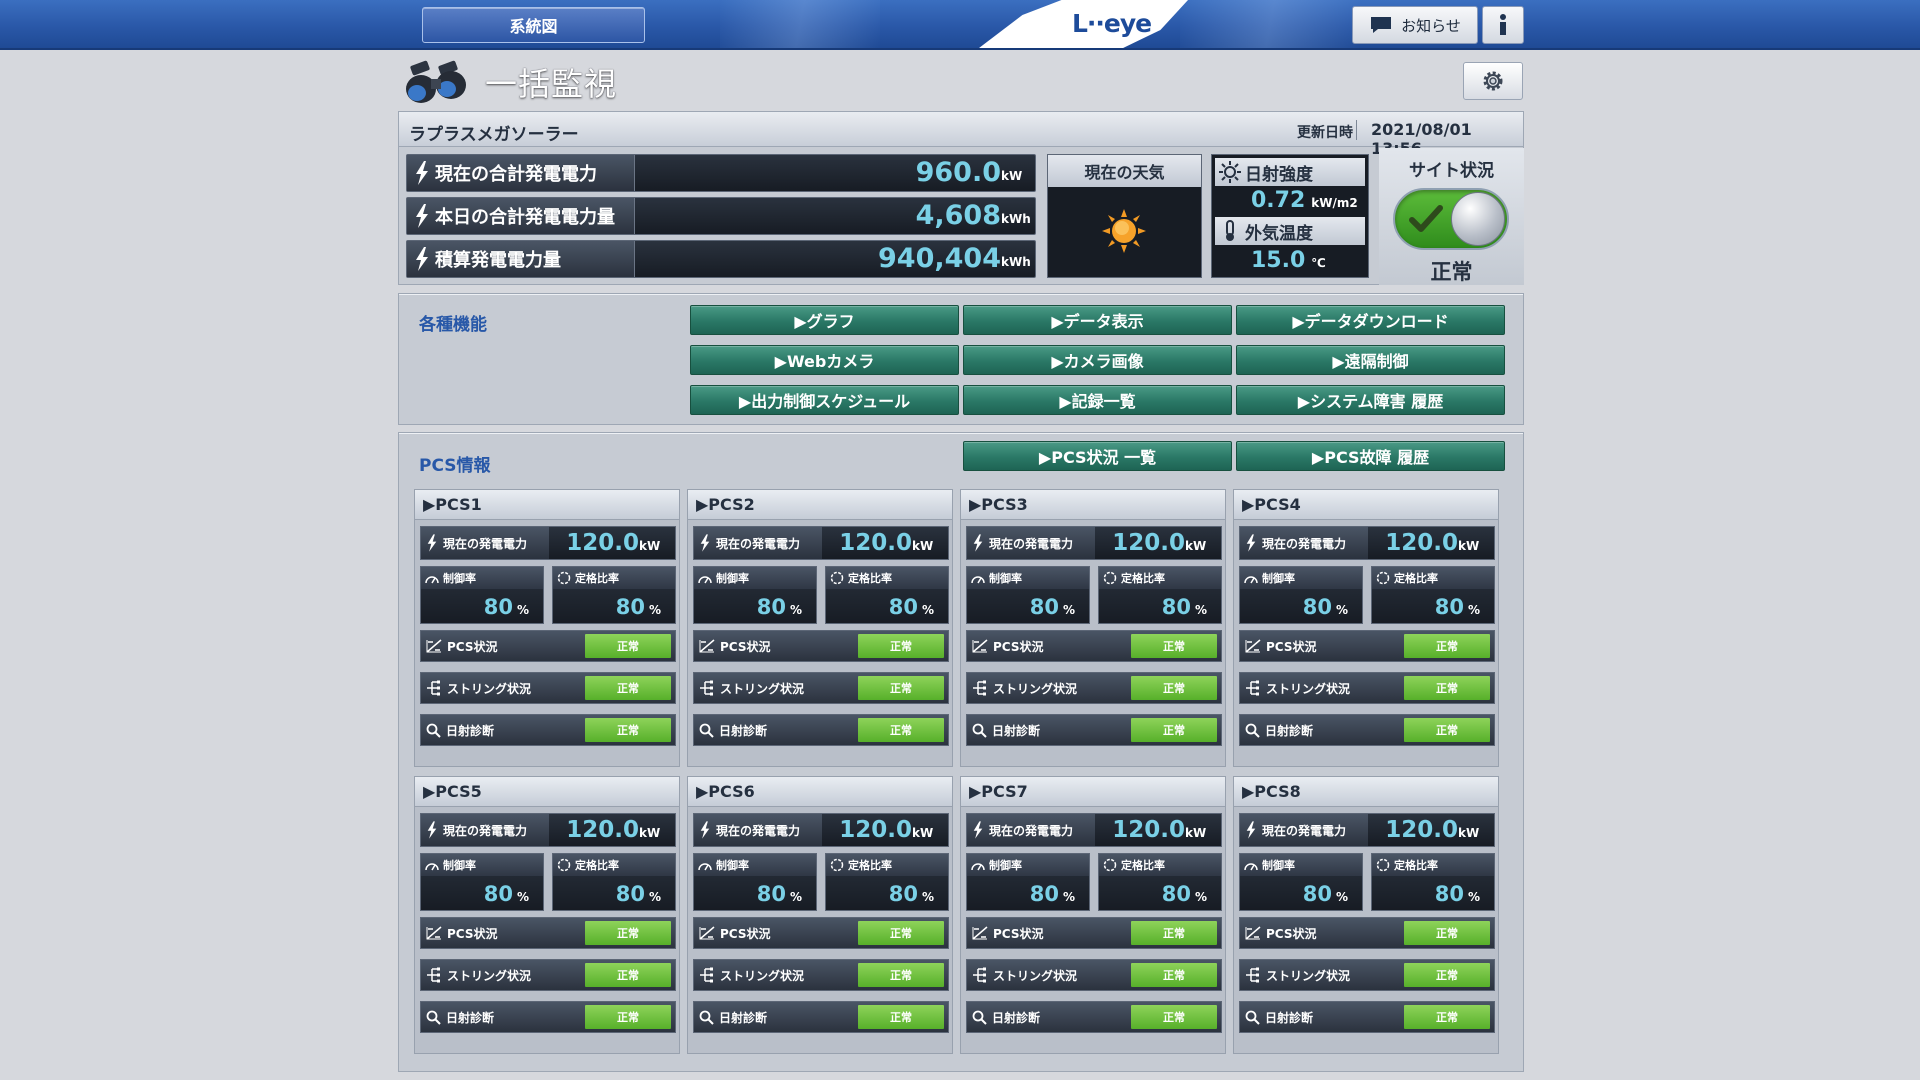 The width and height of the screenshot is (1920, 1080). Describe the element at coordinates (1415, 25) in the screenshot. I see `notice-button: お知らせ` at that location.